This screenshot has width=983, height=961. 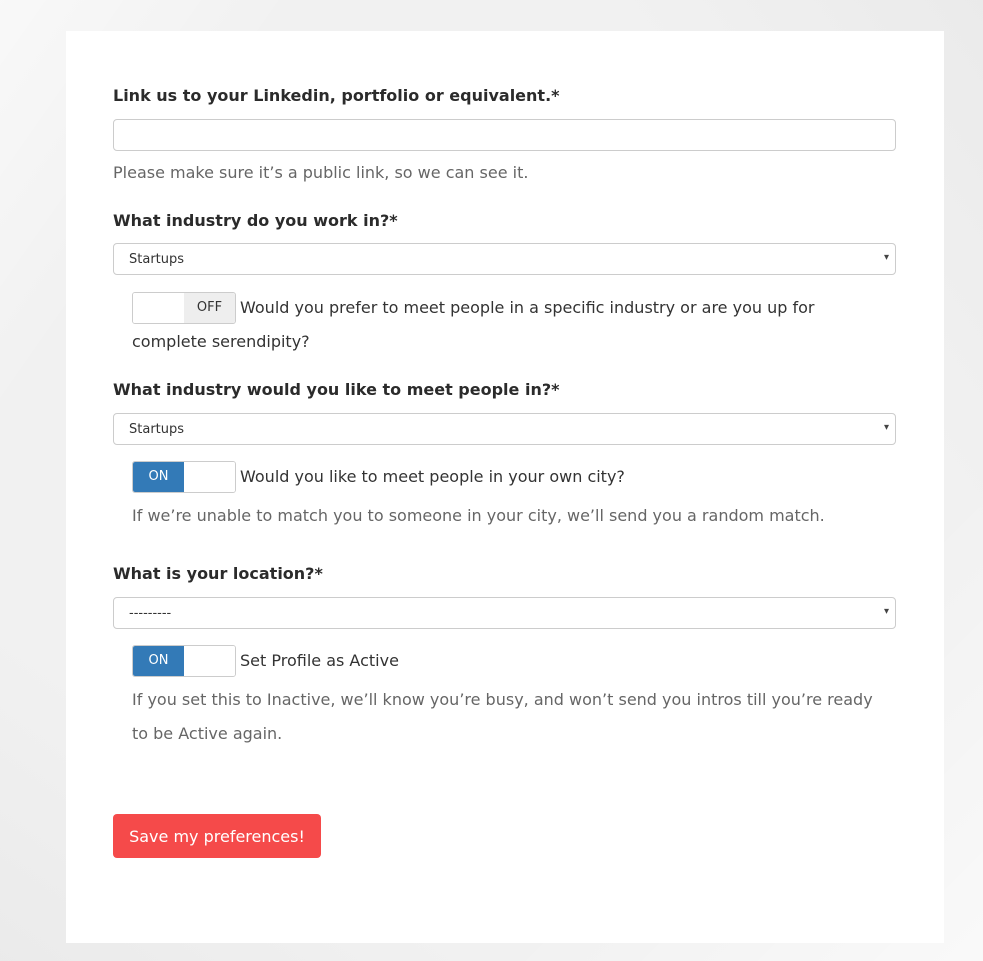 I want to click on active-profile-label: Set Profile as Active, so click(x=319, y=660).